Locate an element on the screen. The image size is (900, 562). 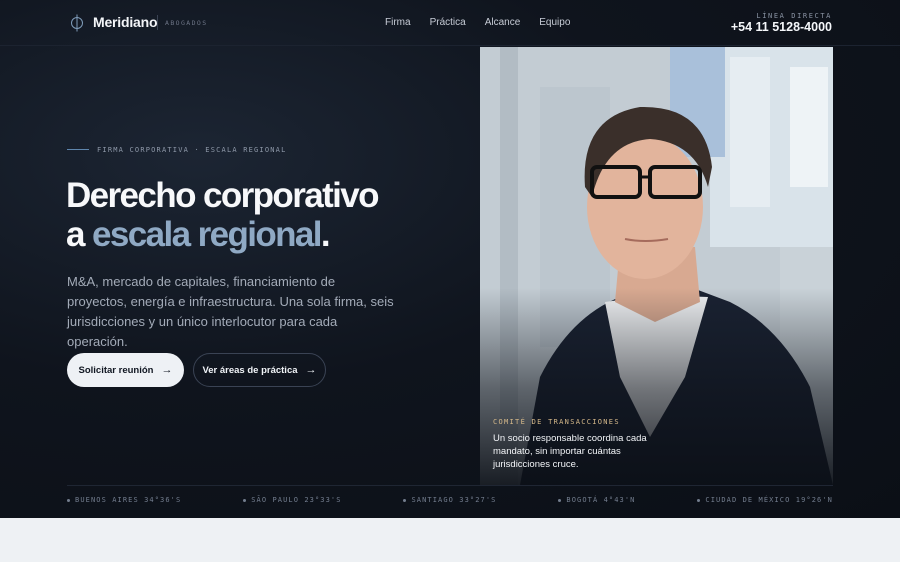
next-section is located at coordinates (450, 540).